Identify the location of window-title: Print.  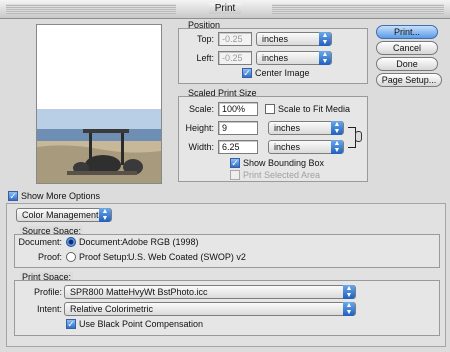
(225, 8).